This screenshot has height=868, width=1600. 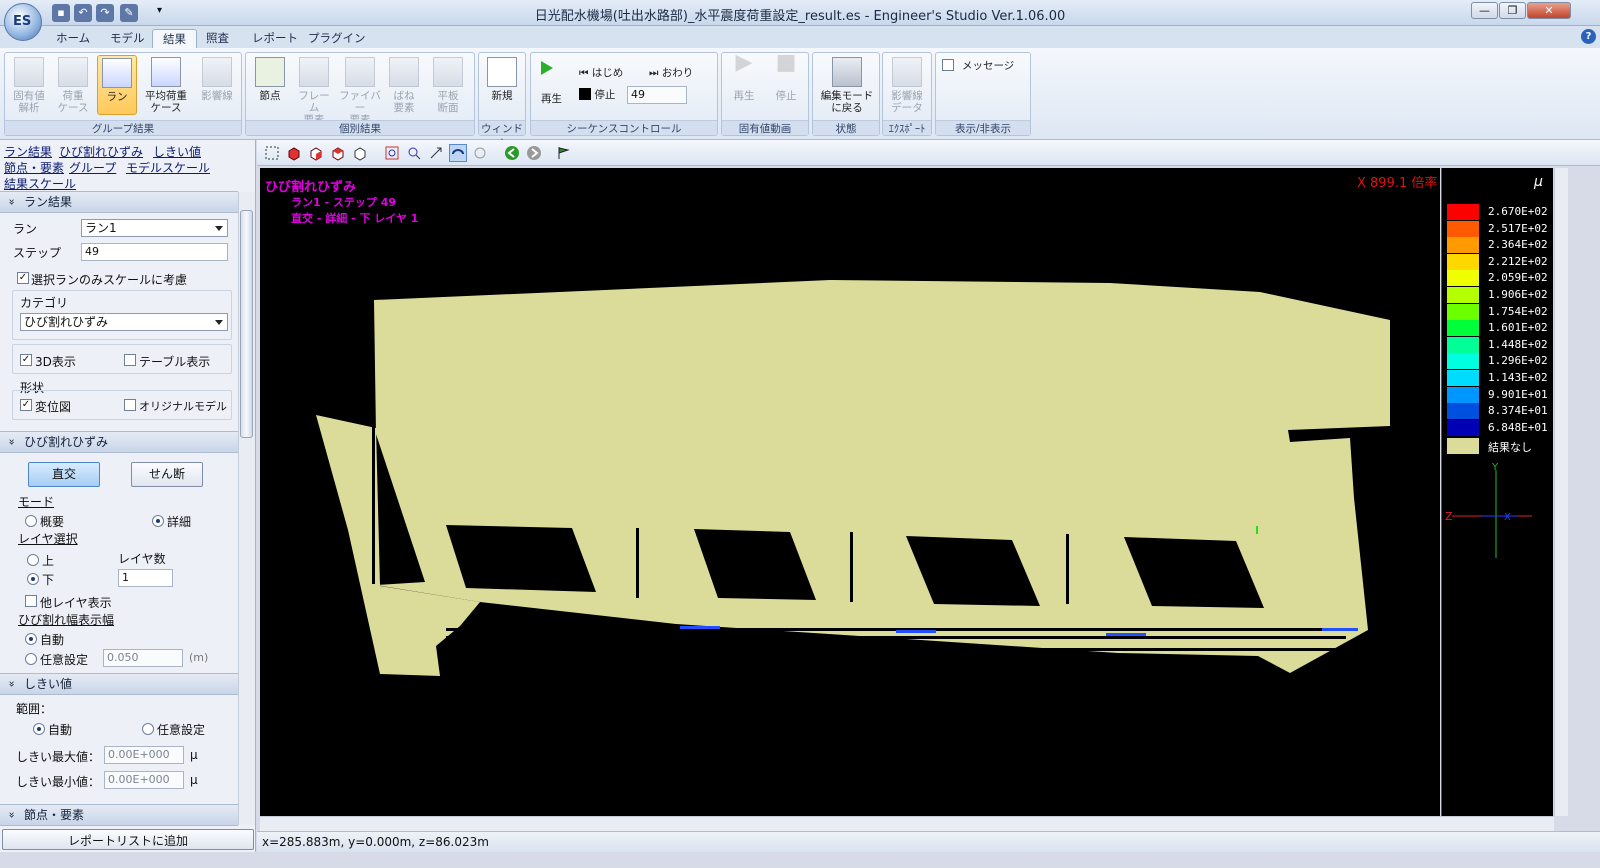 What do you see at coordinates (177, 151) in the screenshot?
I see `link-threshold: しきい値` at bounding box center [177, 151].